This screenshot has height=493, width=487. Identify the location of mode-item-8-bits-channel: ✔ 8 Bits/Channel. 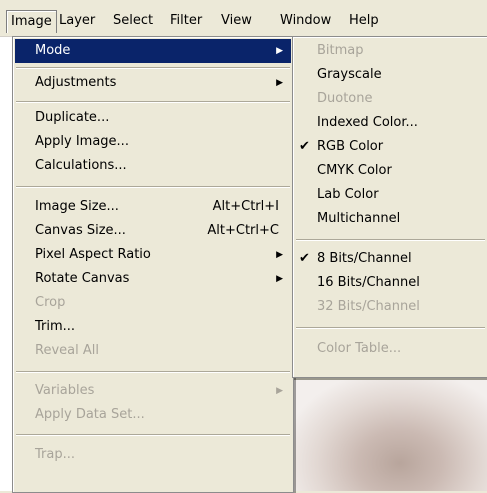
(390, 259).